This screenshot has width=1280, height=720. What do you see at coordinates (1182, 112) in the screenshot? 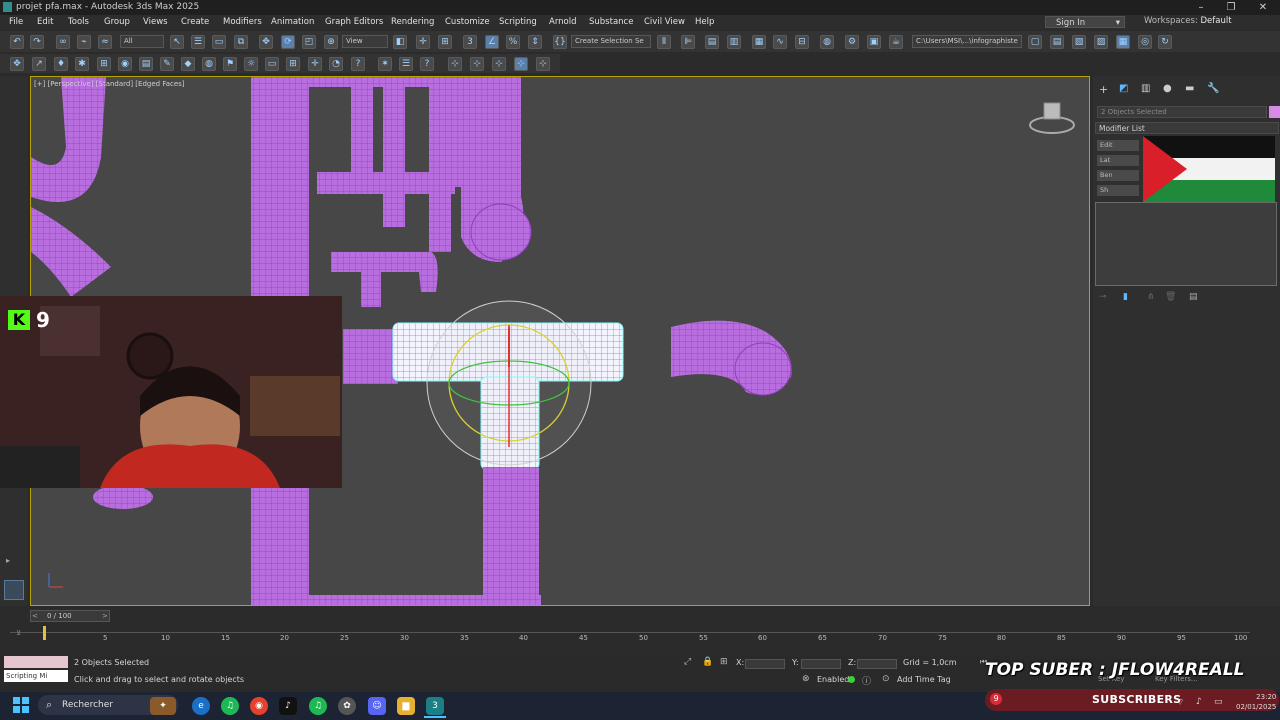
I see `object-name-field: 2 Objects Selected` at bounding box center [1182, 112].